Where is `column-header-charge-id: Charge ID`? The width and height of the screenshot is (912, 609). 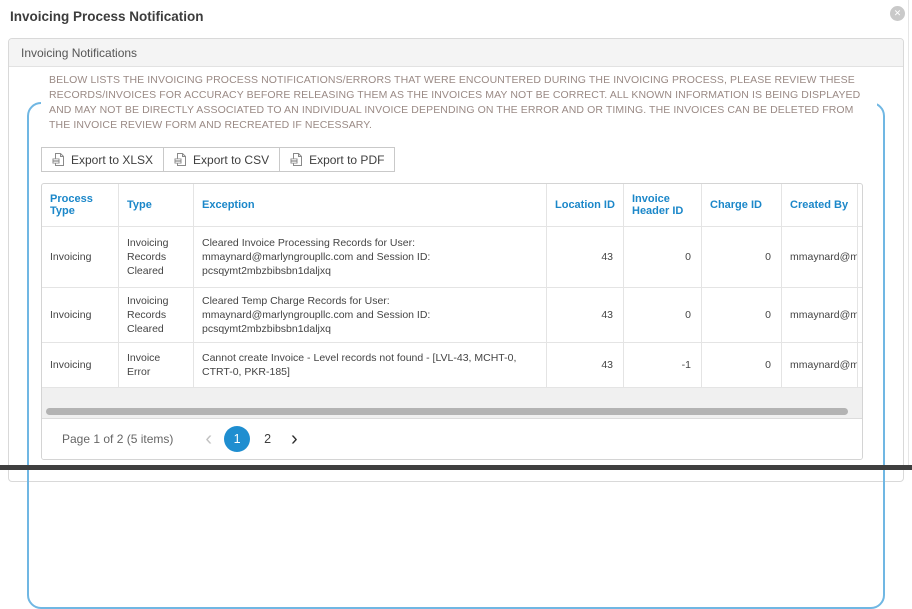 column-header-charge-id: Charge ID is located at coordinates (742, 205).